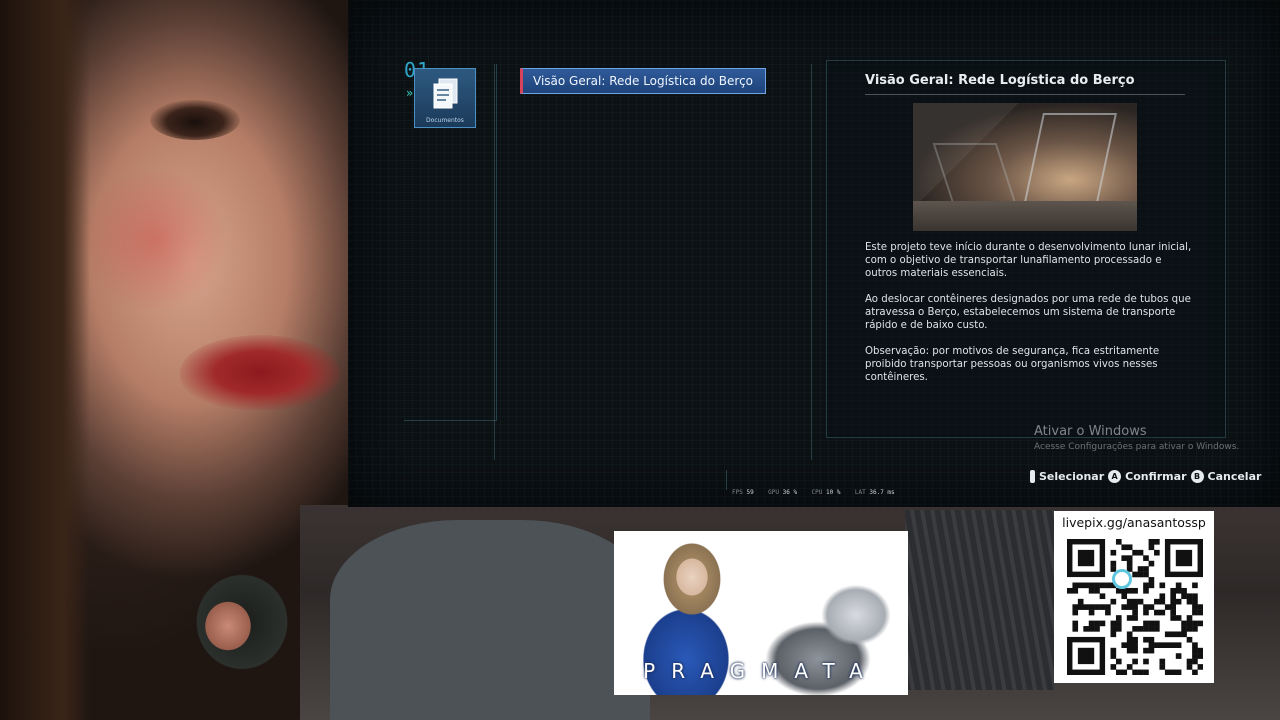 This screenshot has width=1280, height=720. Describe the element at coordinates (1071, 476) in the screenshot. I see `select-prompt: Selecionar` at that location.